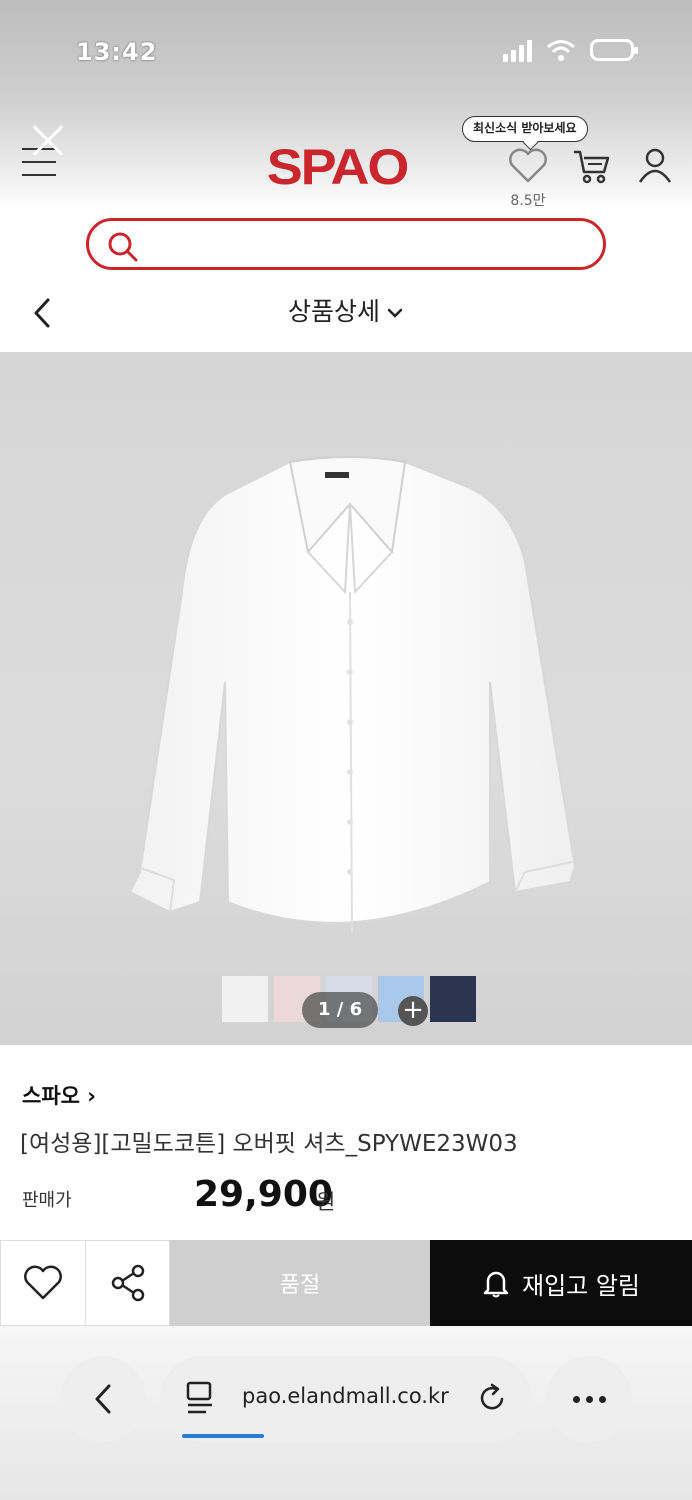 The width and height of the screenshot is (692, 1500). Describe the element at coordinates (496, 1284) in the screenshot. I see `bell-icon` at that location.